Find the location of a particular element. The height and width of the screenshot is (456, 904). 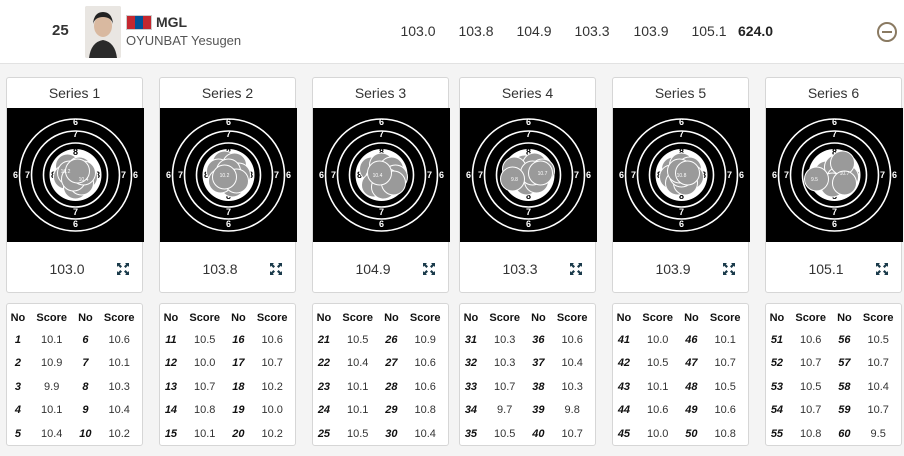

series-card-5: Series 5 67676767888810.8 103.9 is located at coordinates (681, 185).